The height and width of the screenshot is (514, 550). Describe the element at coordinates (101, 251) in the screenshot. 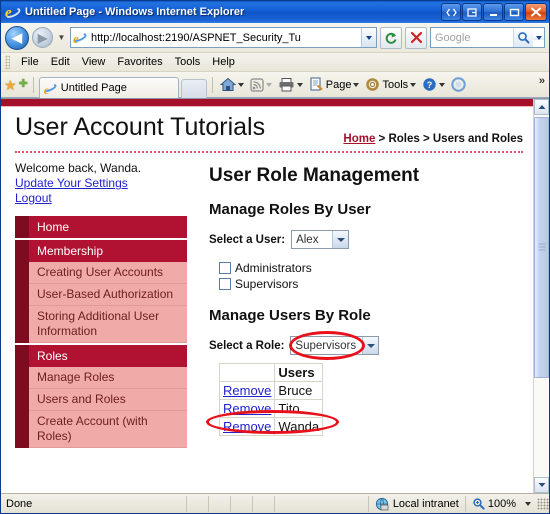

I see `sidebar-item-membership: Membership` at that location.